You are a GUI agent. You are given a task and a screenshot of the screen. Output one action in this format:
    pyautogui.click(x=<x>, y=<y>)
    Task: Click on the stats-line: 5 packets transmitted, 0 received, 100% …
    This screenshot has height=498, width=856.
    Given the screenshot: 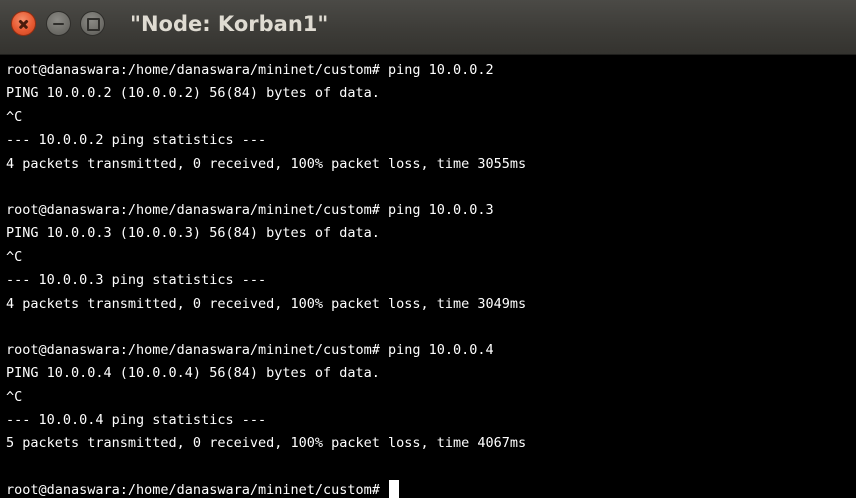 What is the action you would take?
    pyautogui.click(x=266, y=443)
    